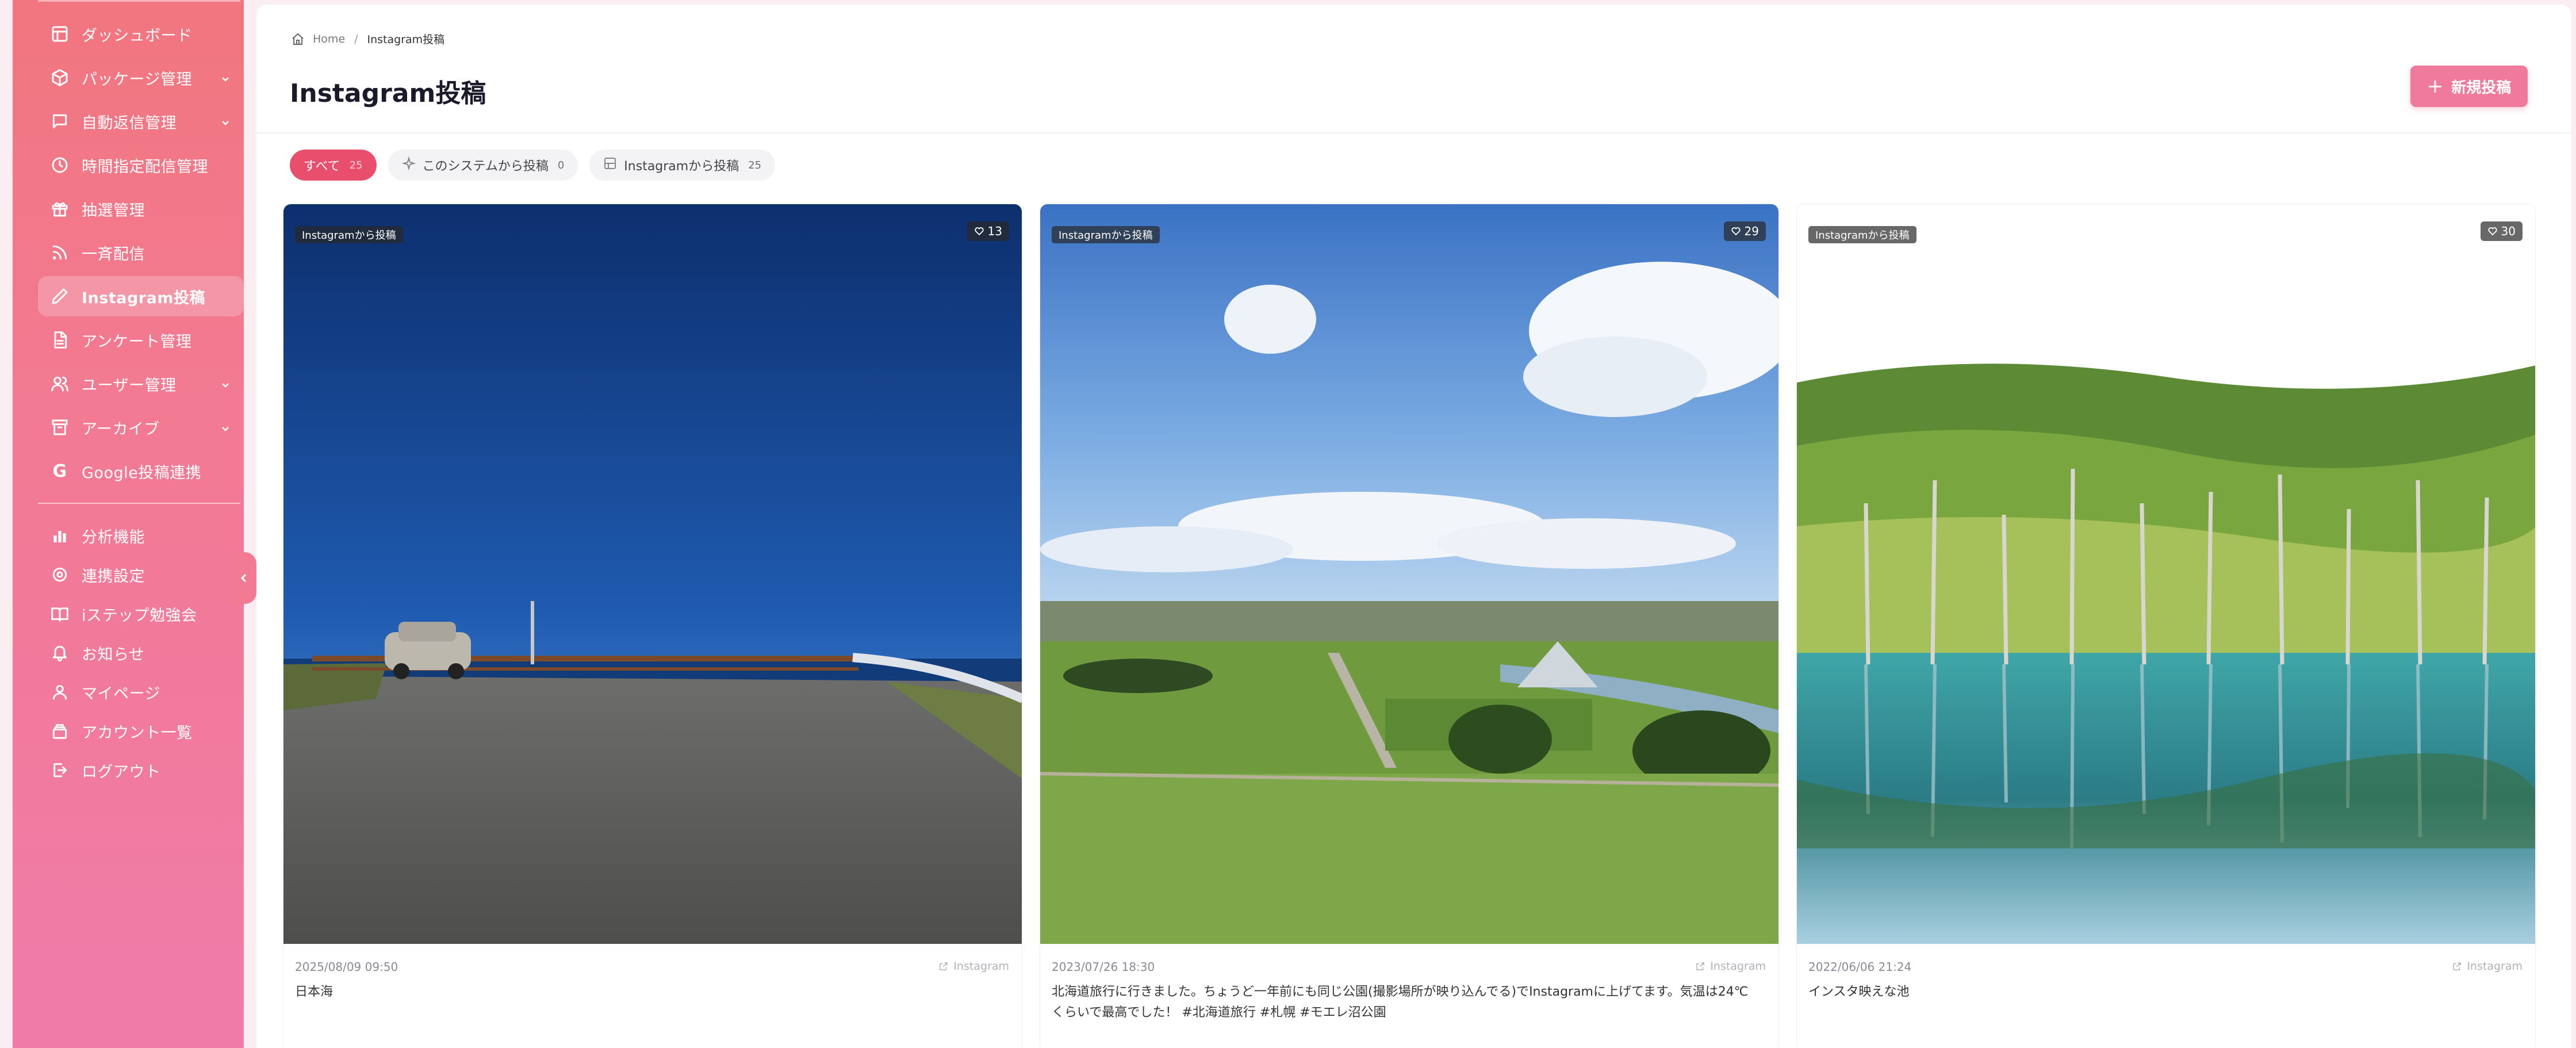 This screenshot has width=2576, height=1048. I want to click on sidebar-item-scheduled: 時間指定配信管理, so click(141, 165).